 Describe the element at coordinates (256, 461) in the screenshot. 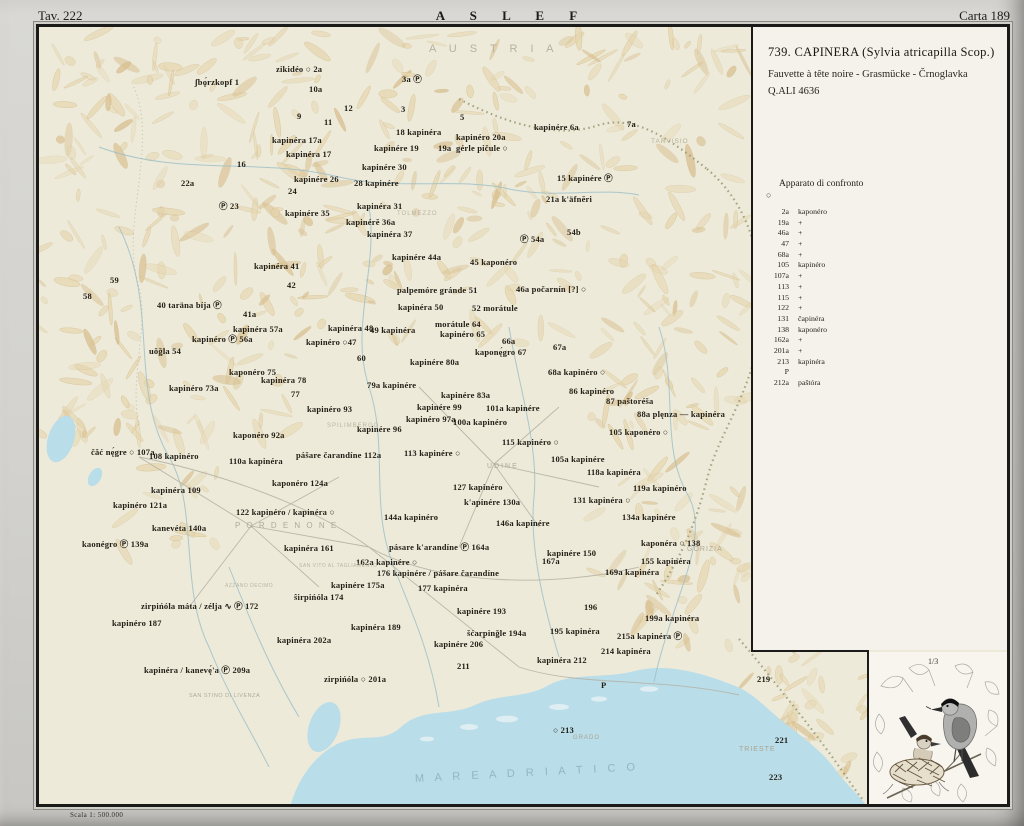

I see `map-label: 110a kapinéra` at that location.